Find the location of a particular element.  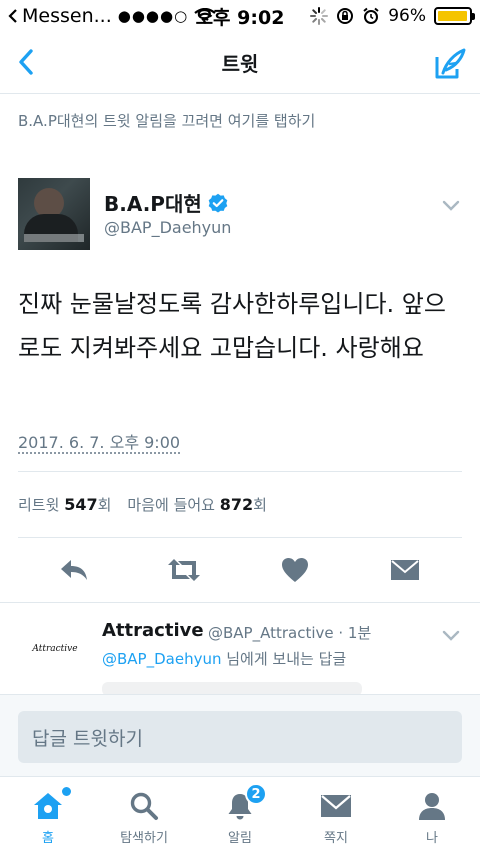

retweet-count: 547 is located at coordinates (81, 504).